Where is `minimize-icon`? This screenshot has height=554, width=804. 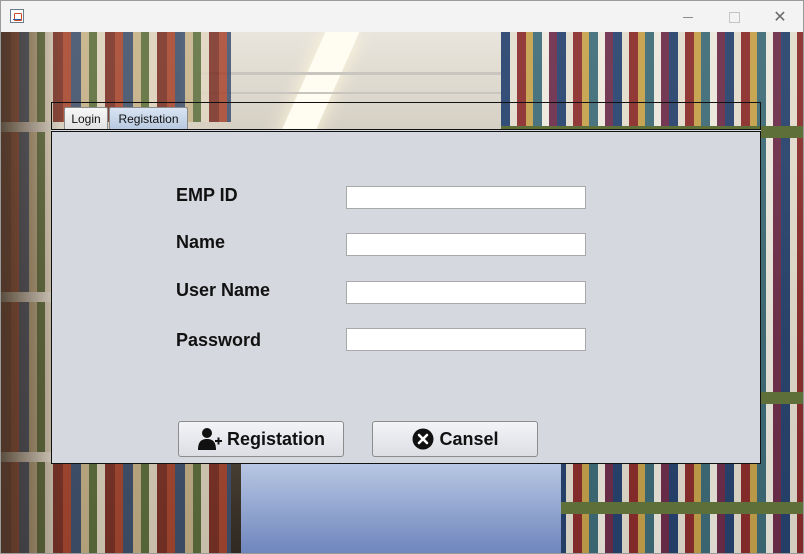 minimize-icon is located at coordinates (688, 17).